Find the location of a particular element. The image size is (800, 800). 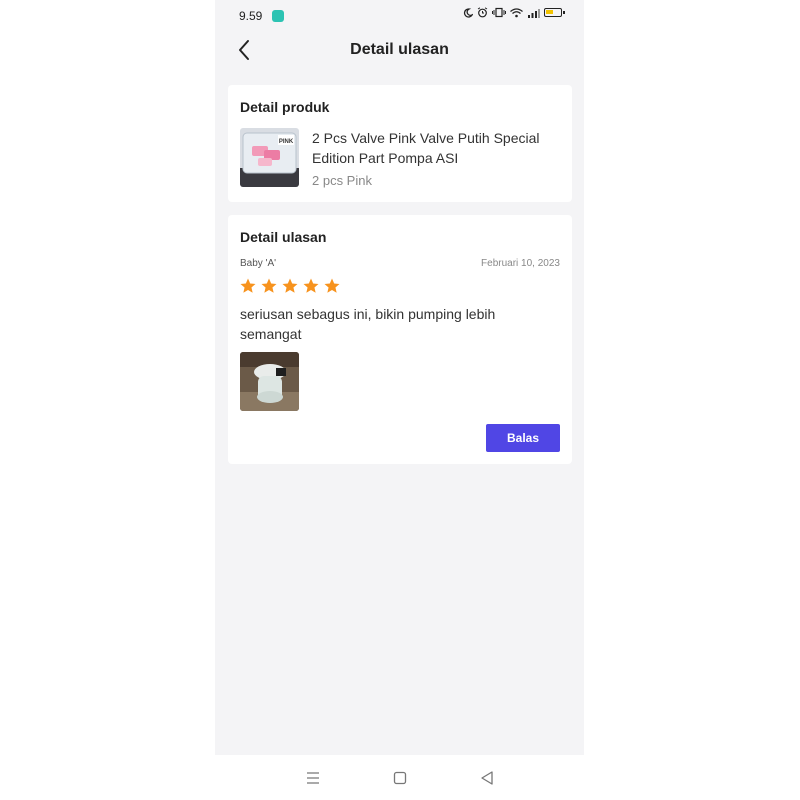

product-card-title: Detail produk is located at coordinates (285, 107).